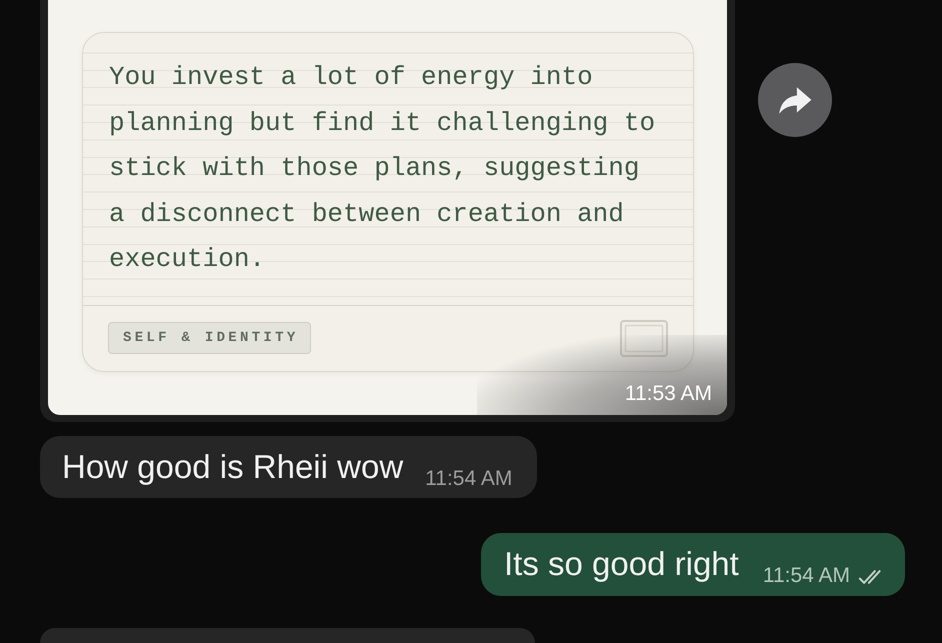  Describe the element at coordinates (621, 564) in the screenshot. I see `message-text: Its so good right` at that location.